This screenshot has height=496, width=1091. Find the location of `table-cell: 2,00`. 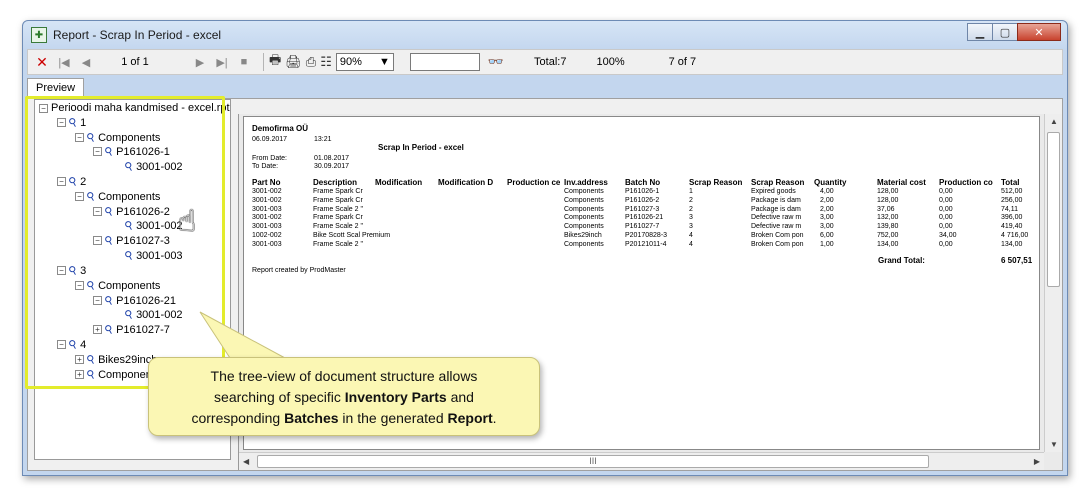

table-cell: 2,00 is located at coordinates (827, 200).